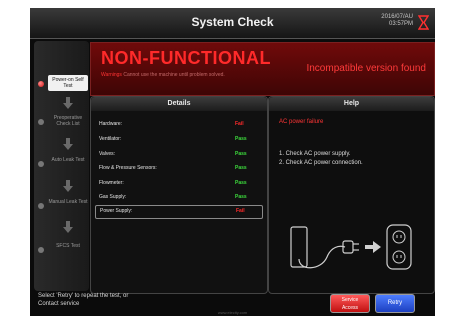 The width and height of the screenshot is (465, 319). Describe the element at coordinates (423, 22) in the screenshot. I see `hourglass-icon` at that location.